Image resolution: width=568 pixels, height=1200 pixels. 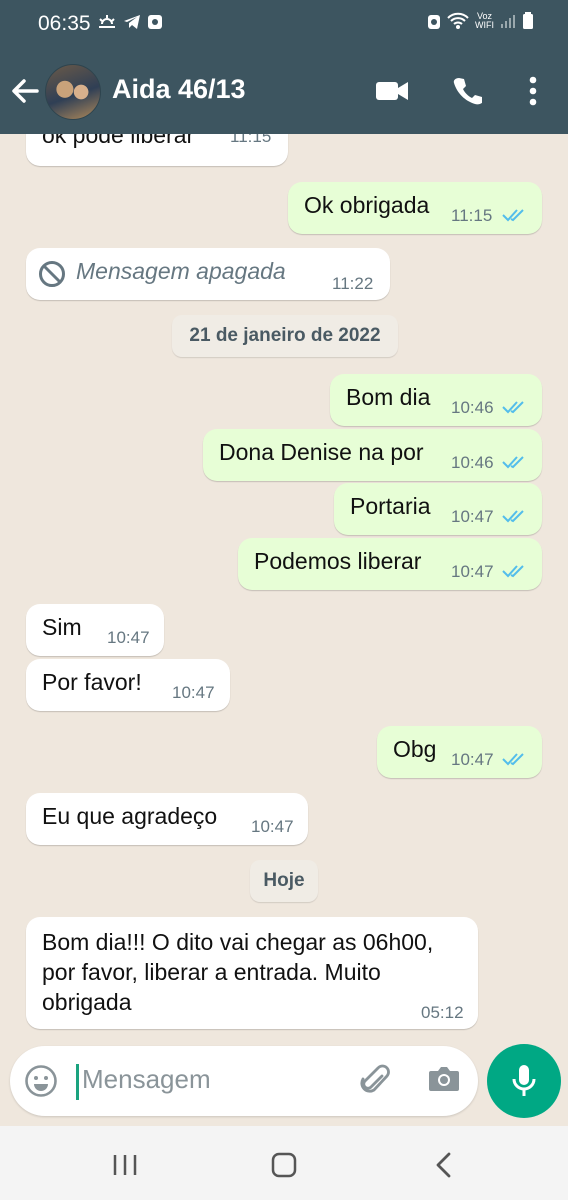 I want to click on message-text: ok pode liberar, so click(x=118, y=141).